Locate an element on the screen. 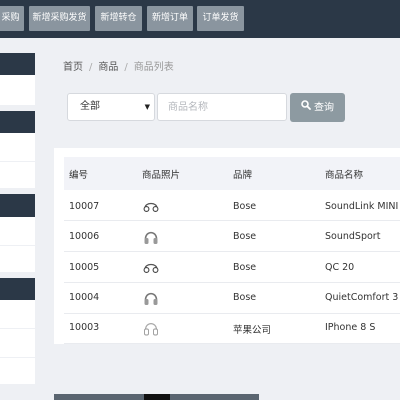 The height and width of the screenshot is (400, 400). cell-name: SoundLink MINI is located at coordinates (362, 206).